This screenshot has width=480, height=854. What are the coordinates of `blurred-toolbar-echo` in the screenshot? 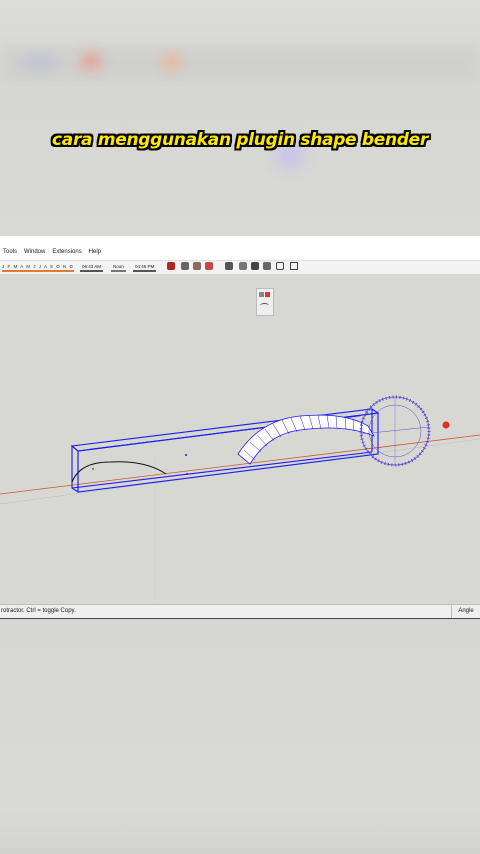 It's located at (240, 64).